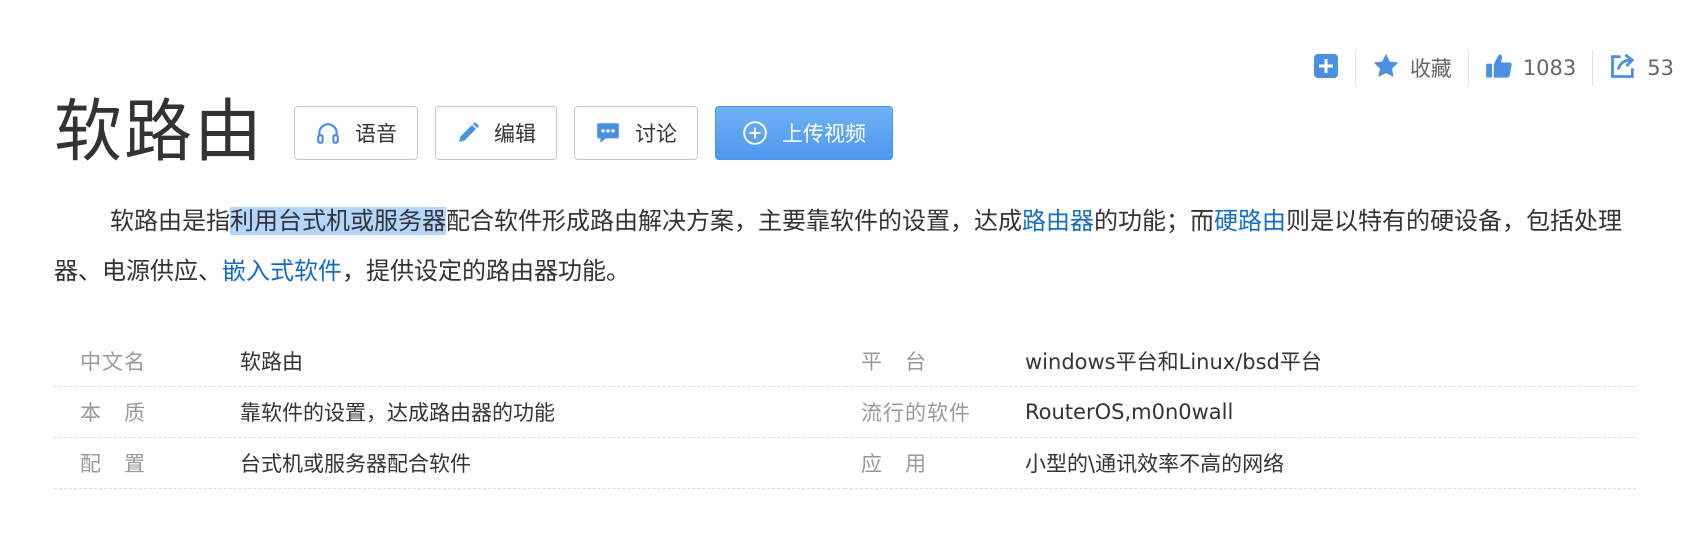  What do you see at coordinates (282, 271) in the screenshot?
I see `link-embedded-software: 嵌入式软件` at bounding box center [282, 271].